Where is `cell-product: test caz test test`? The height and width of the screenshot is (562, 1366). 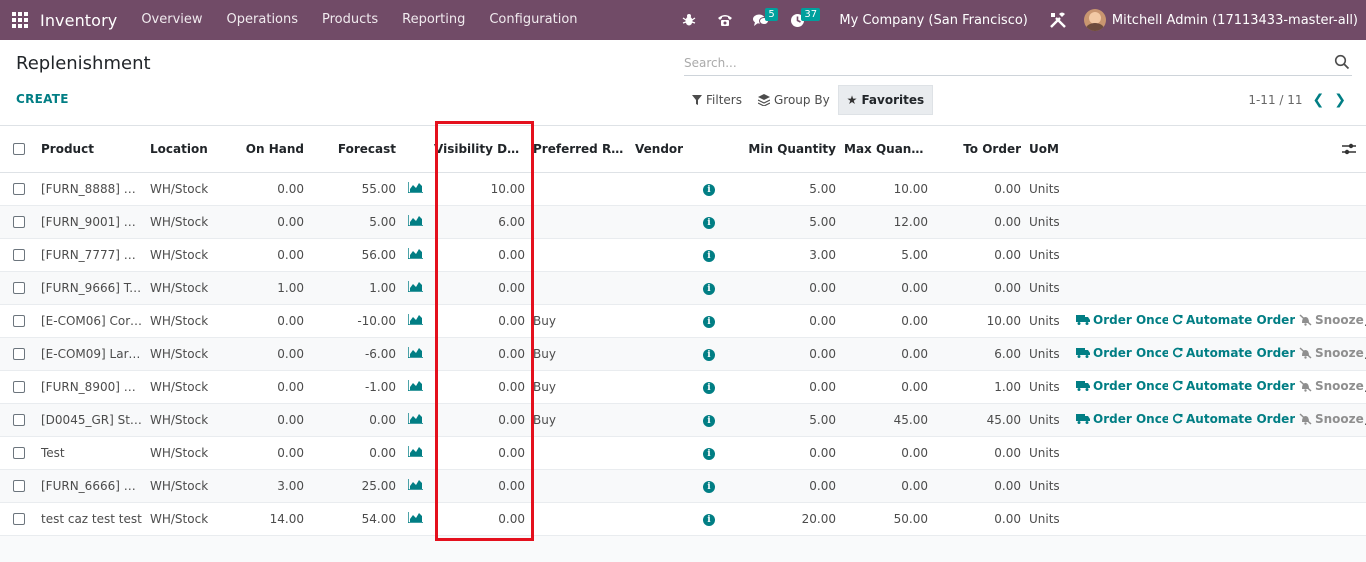 cell-product: test caz test test is located at coordinates (91, 519).